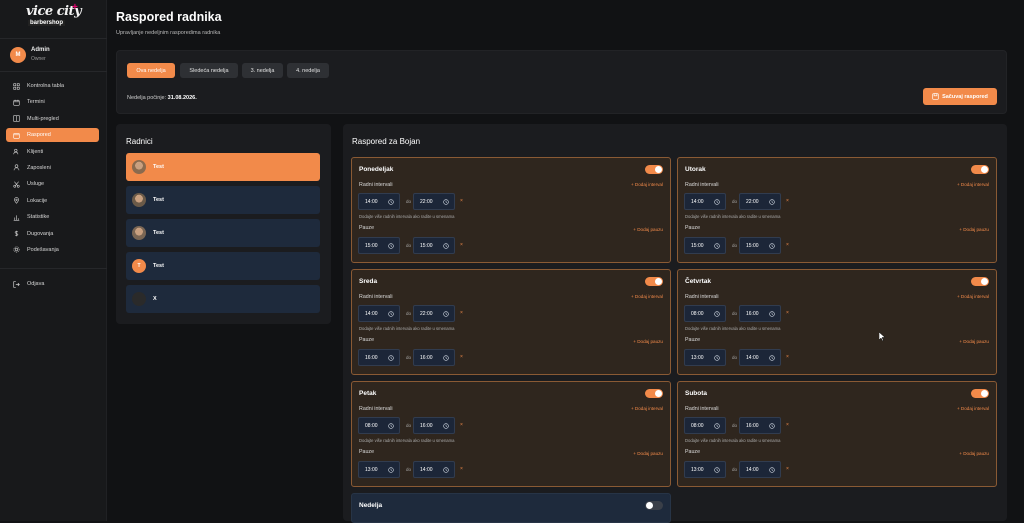  What do you see at coordinates (223, 299) in the screenshot?
I see `worker-item: X` at bounding box center [223, 299].